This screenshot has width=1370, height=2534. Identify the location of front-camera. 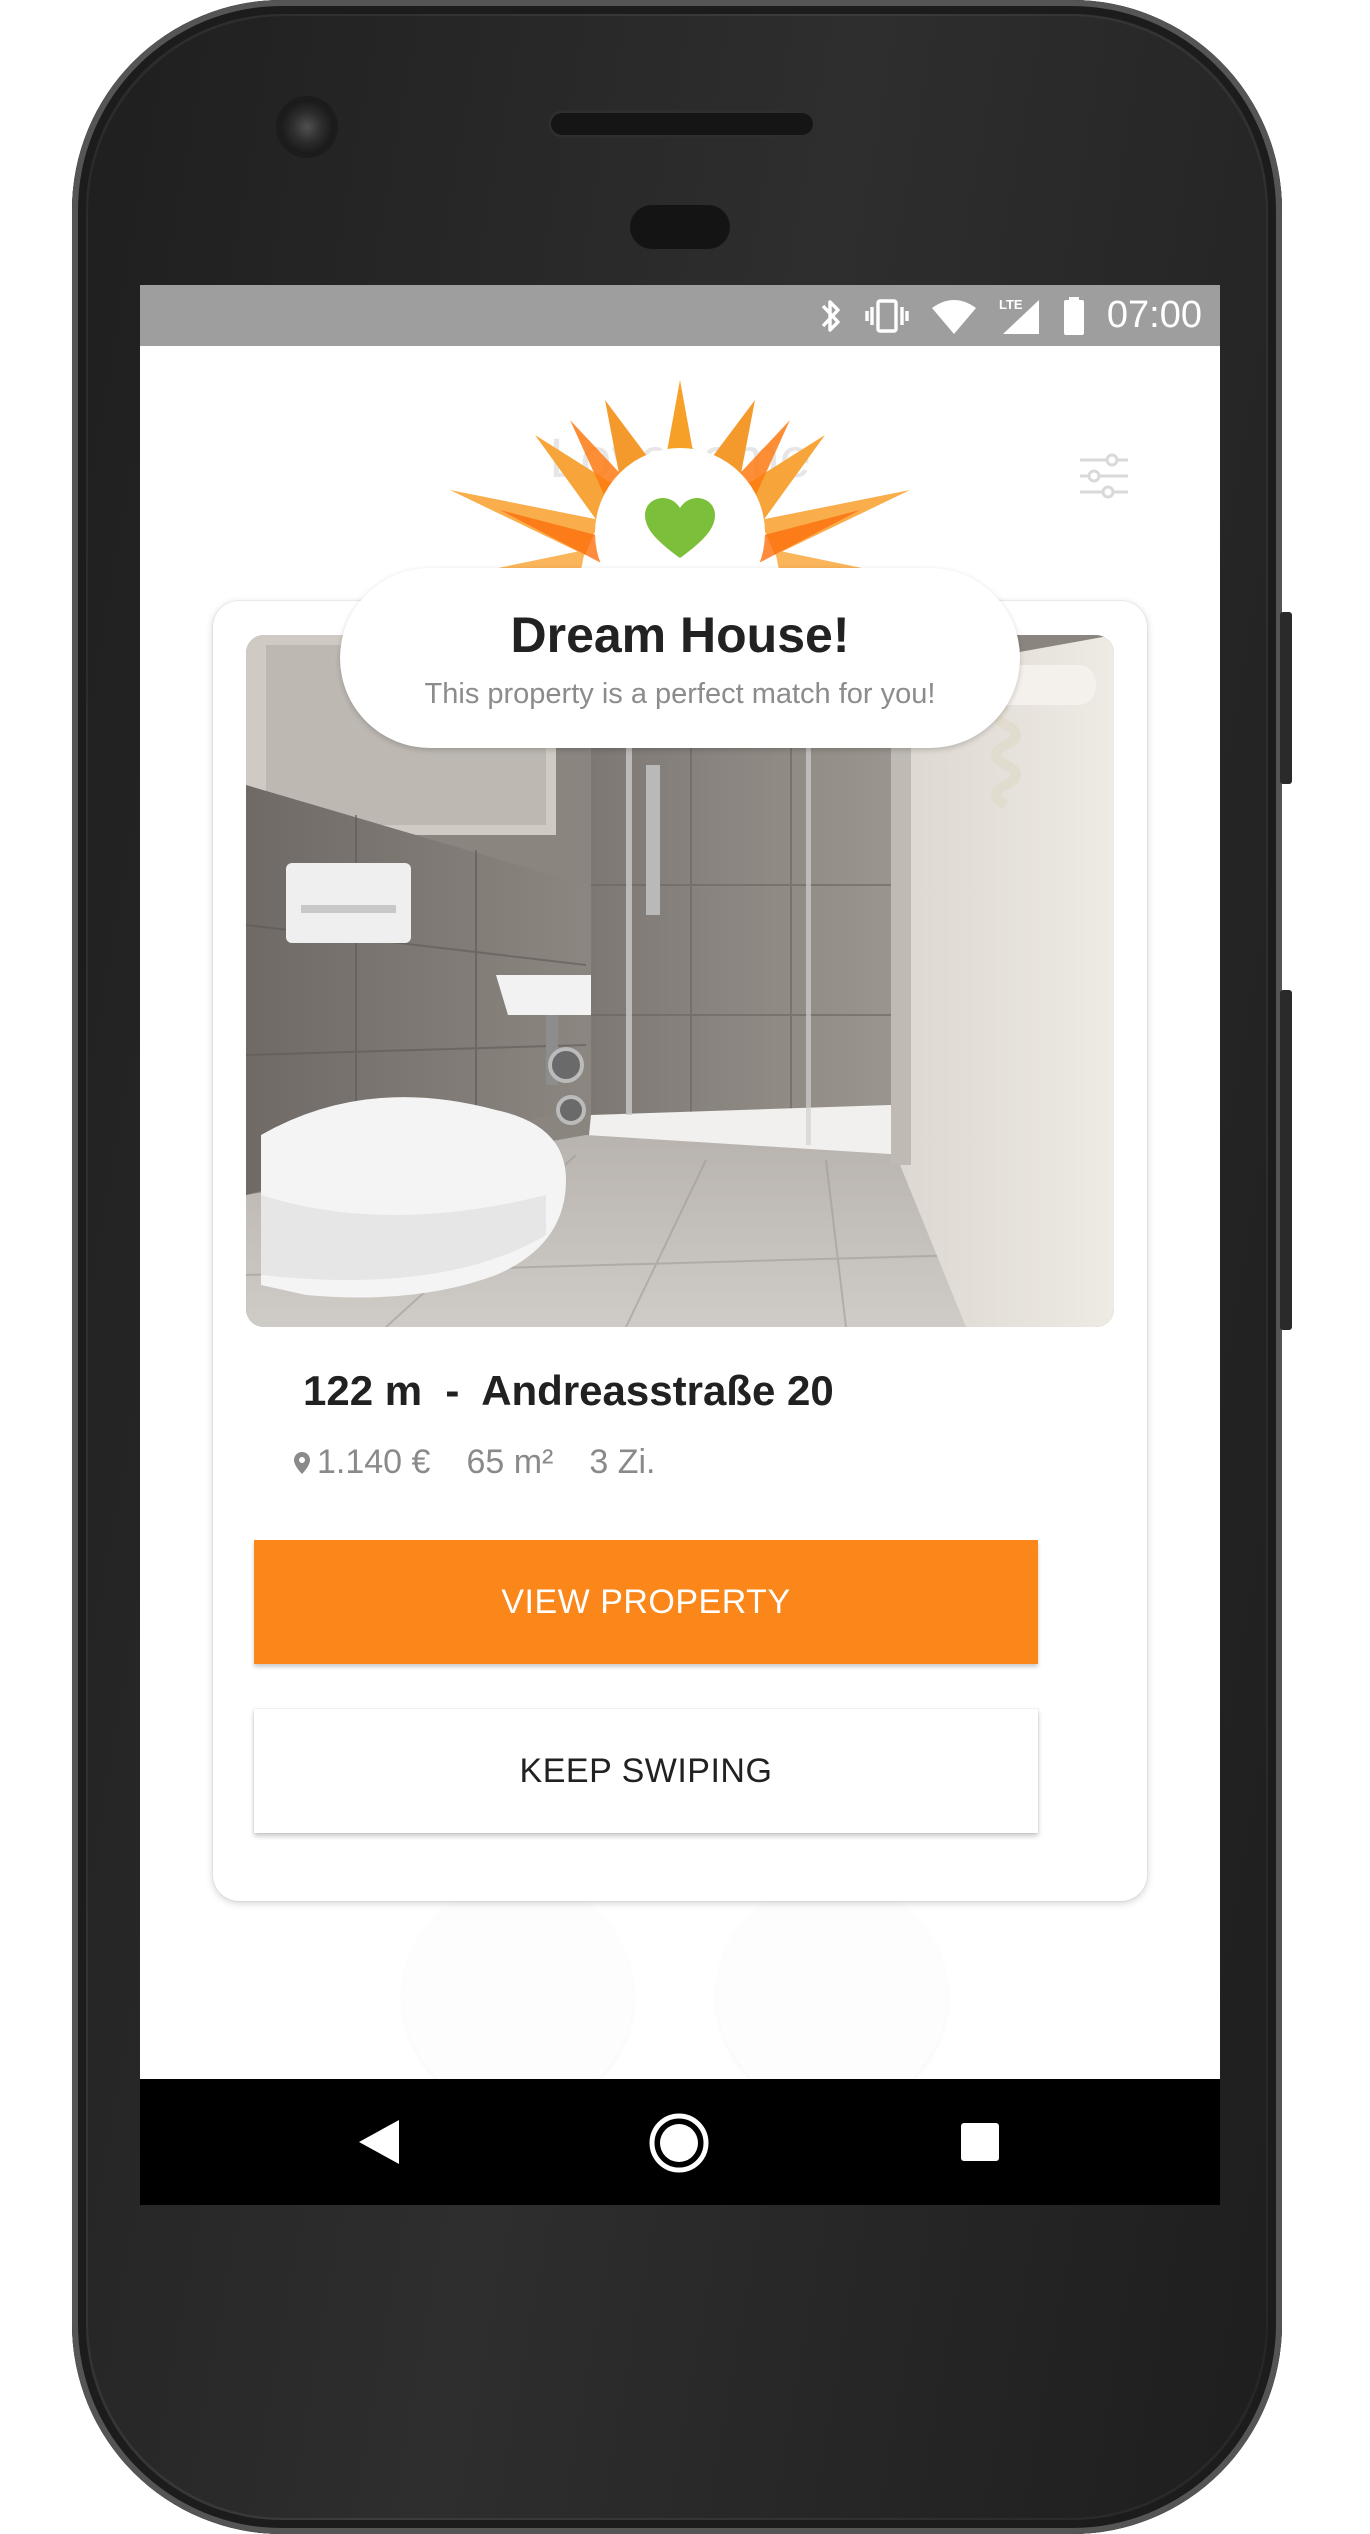
(307, 127).